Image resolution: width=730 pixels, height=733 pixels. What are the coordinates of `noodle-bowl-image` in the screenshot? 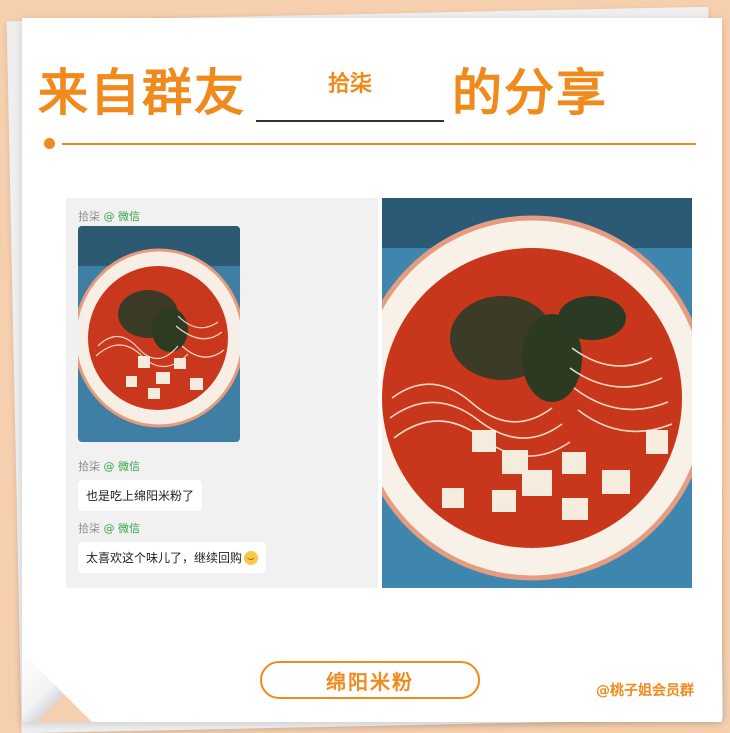 It's located at (159, 334).